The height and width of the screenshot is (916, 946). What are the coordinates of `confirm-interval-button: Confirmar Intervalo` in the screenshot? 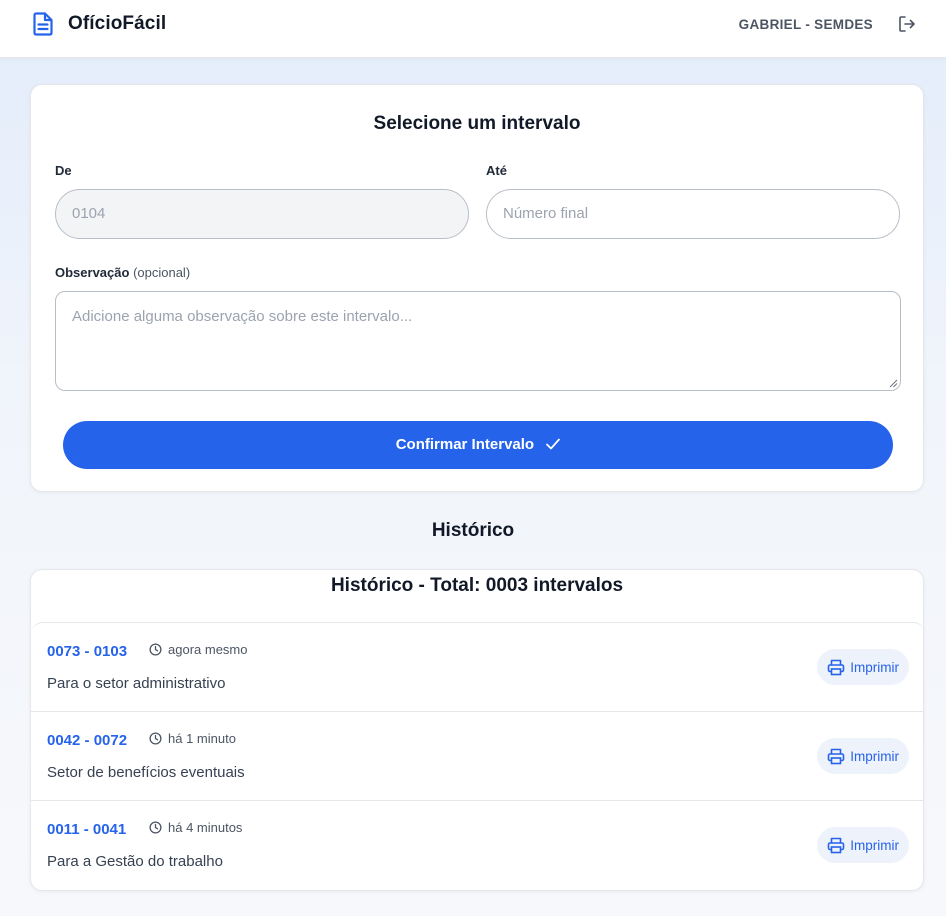 It's located at (478, 445).